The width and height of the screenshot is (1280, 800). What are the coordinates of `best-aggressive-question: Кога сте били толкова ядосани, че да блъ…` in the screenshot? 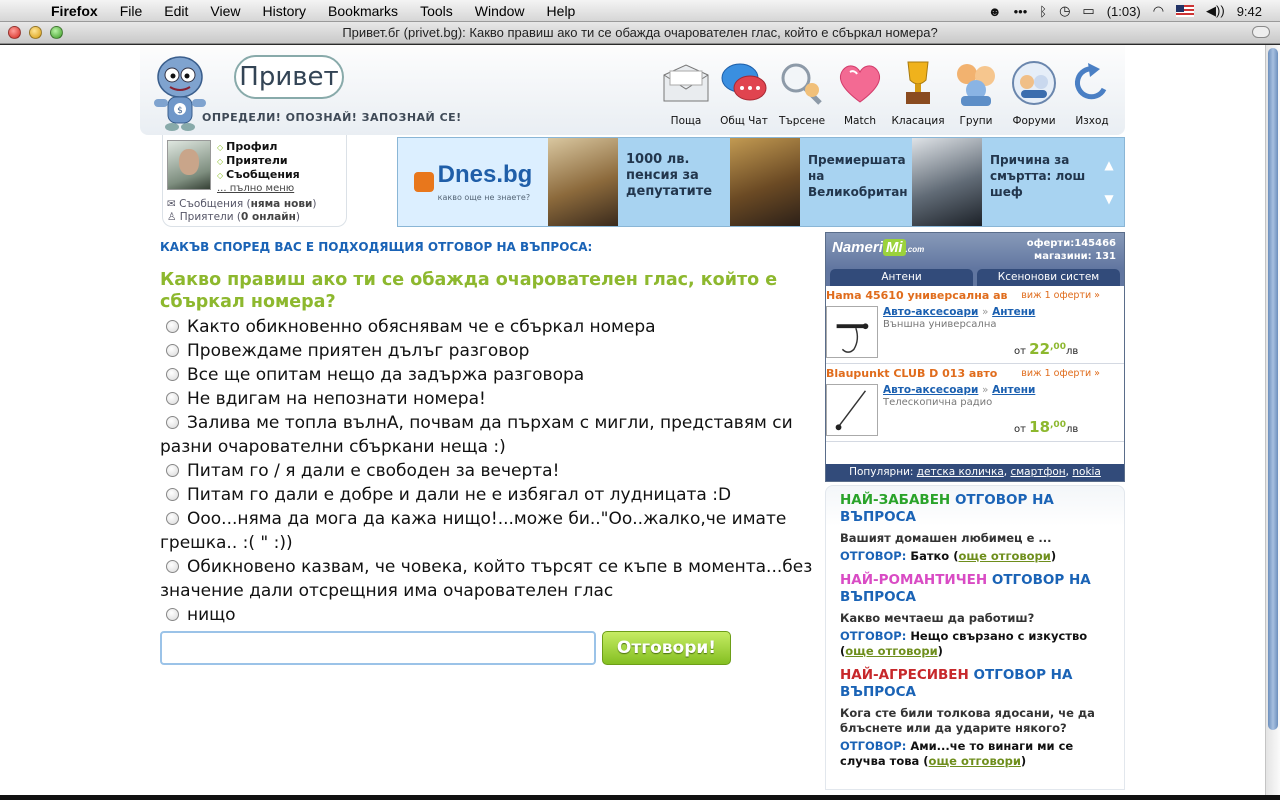 It's located at (975, 721).